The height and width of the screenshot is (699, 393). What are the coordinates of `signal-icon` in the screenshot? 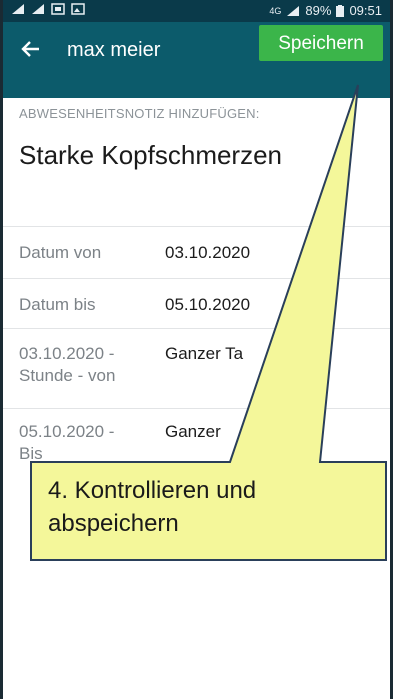 It's located at (293, 10).